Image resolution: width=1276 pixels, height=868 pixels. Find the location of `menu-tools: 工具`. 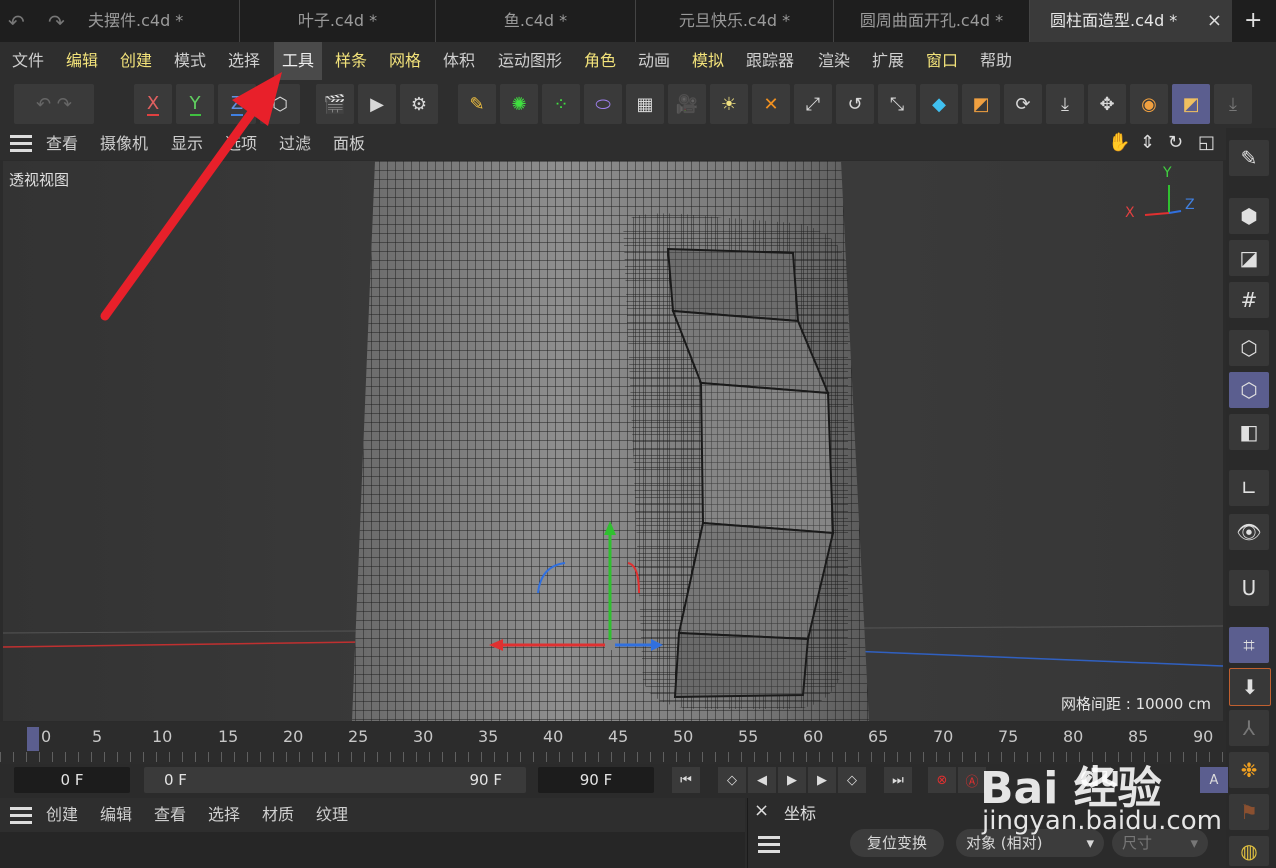

menu-tools: 工具 is located at coordinates (298, 61).